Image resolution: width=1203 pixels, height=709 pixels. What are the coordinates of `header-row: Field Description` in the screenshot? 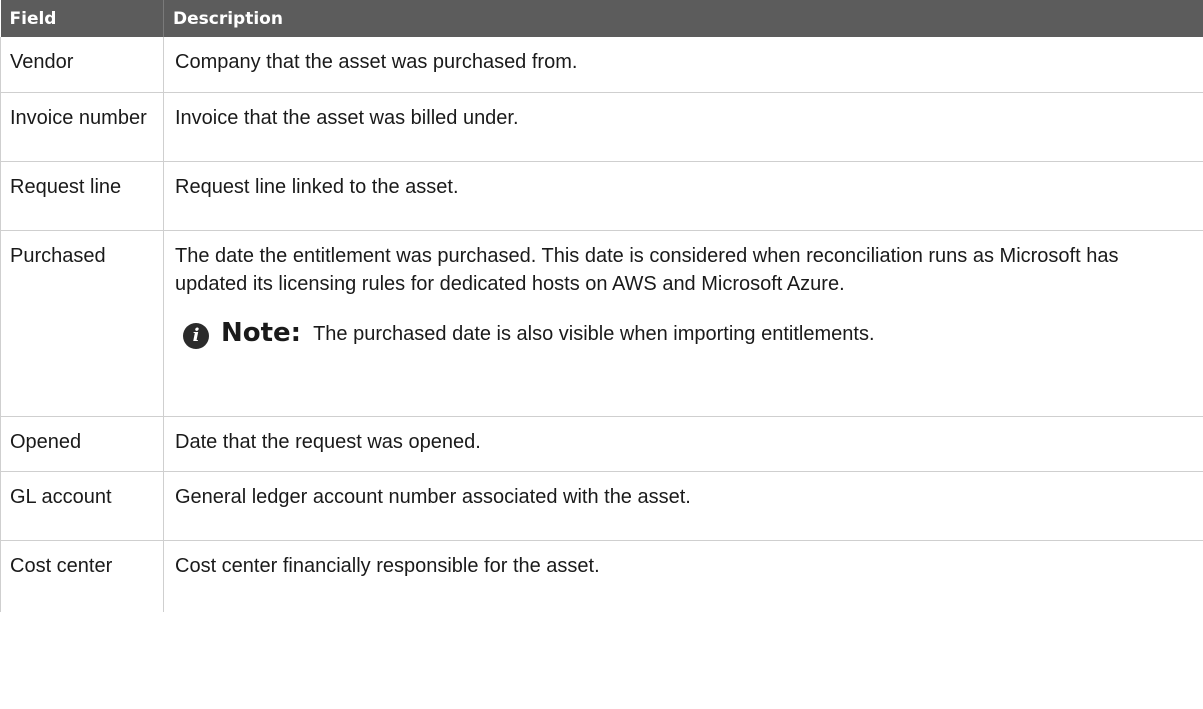 It's located at (601, 18).